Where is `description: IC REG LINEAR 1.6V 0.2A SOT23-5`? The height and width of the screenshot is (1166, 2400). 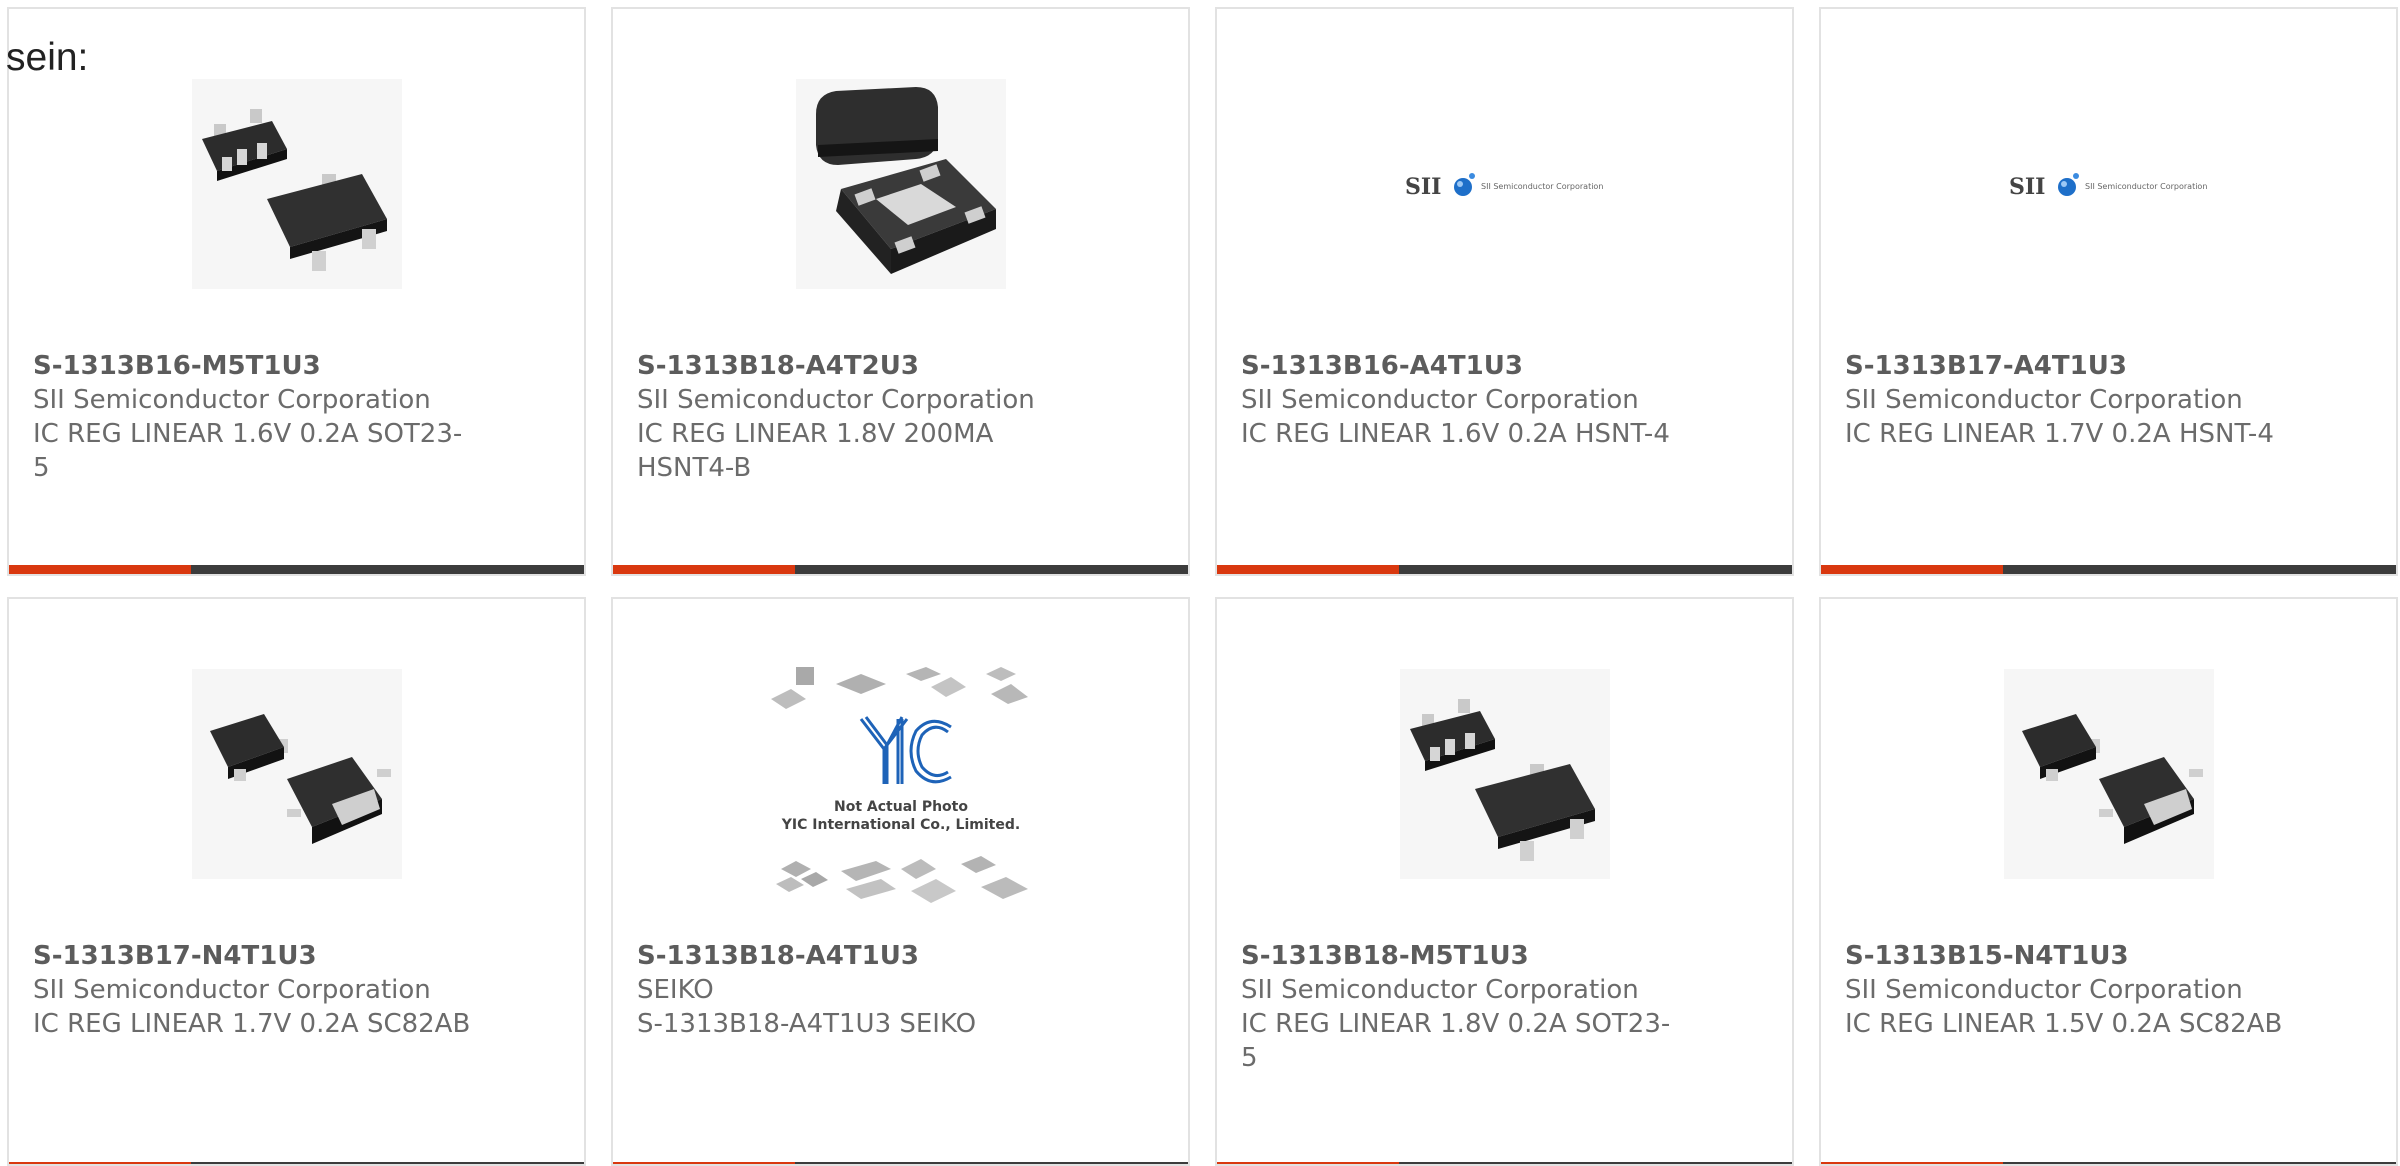
description: IC REG LINEAR 1.6V 0.2A SOT23-5 is located at coordinates (248, 451).